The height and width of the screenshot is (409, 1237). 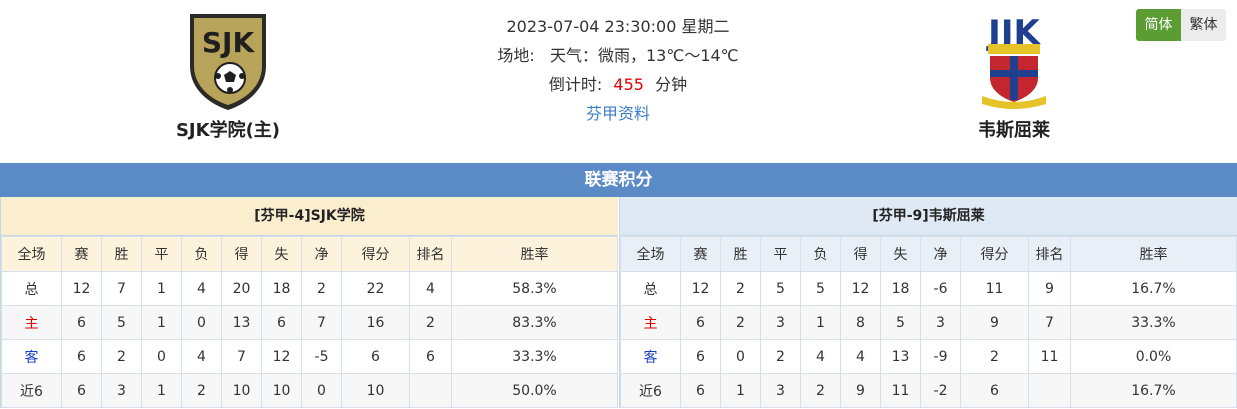 What do you see at coordinates (1153, 254) in the screenshot?
I see `column-header: 胜率` at bounding box center [1153, 254].